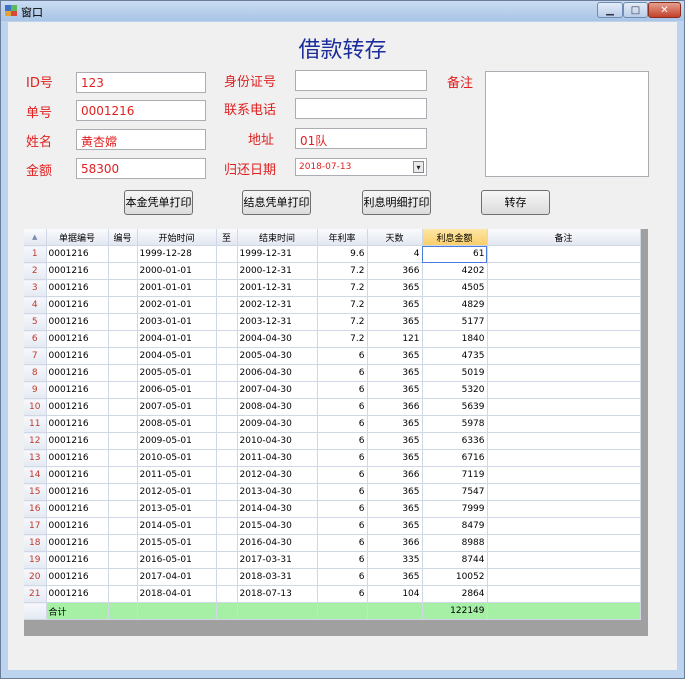 This screenshot has width=685, height=679. I want to click on print-interest-detail-button: 利息明细打印, so click(396, 202).